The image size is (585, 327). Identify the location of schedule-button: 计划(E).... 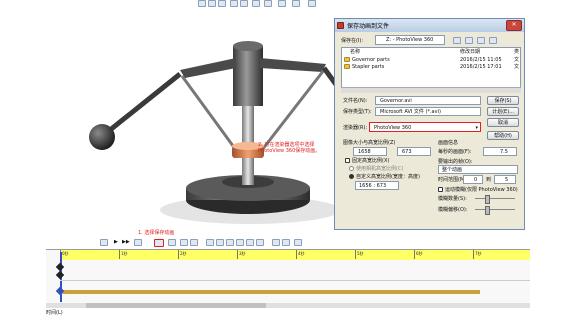
(503, 111).